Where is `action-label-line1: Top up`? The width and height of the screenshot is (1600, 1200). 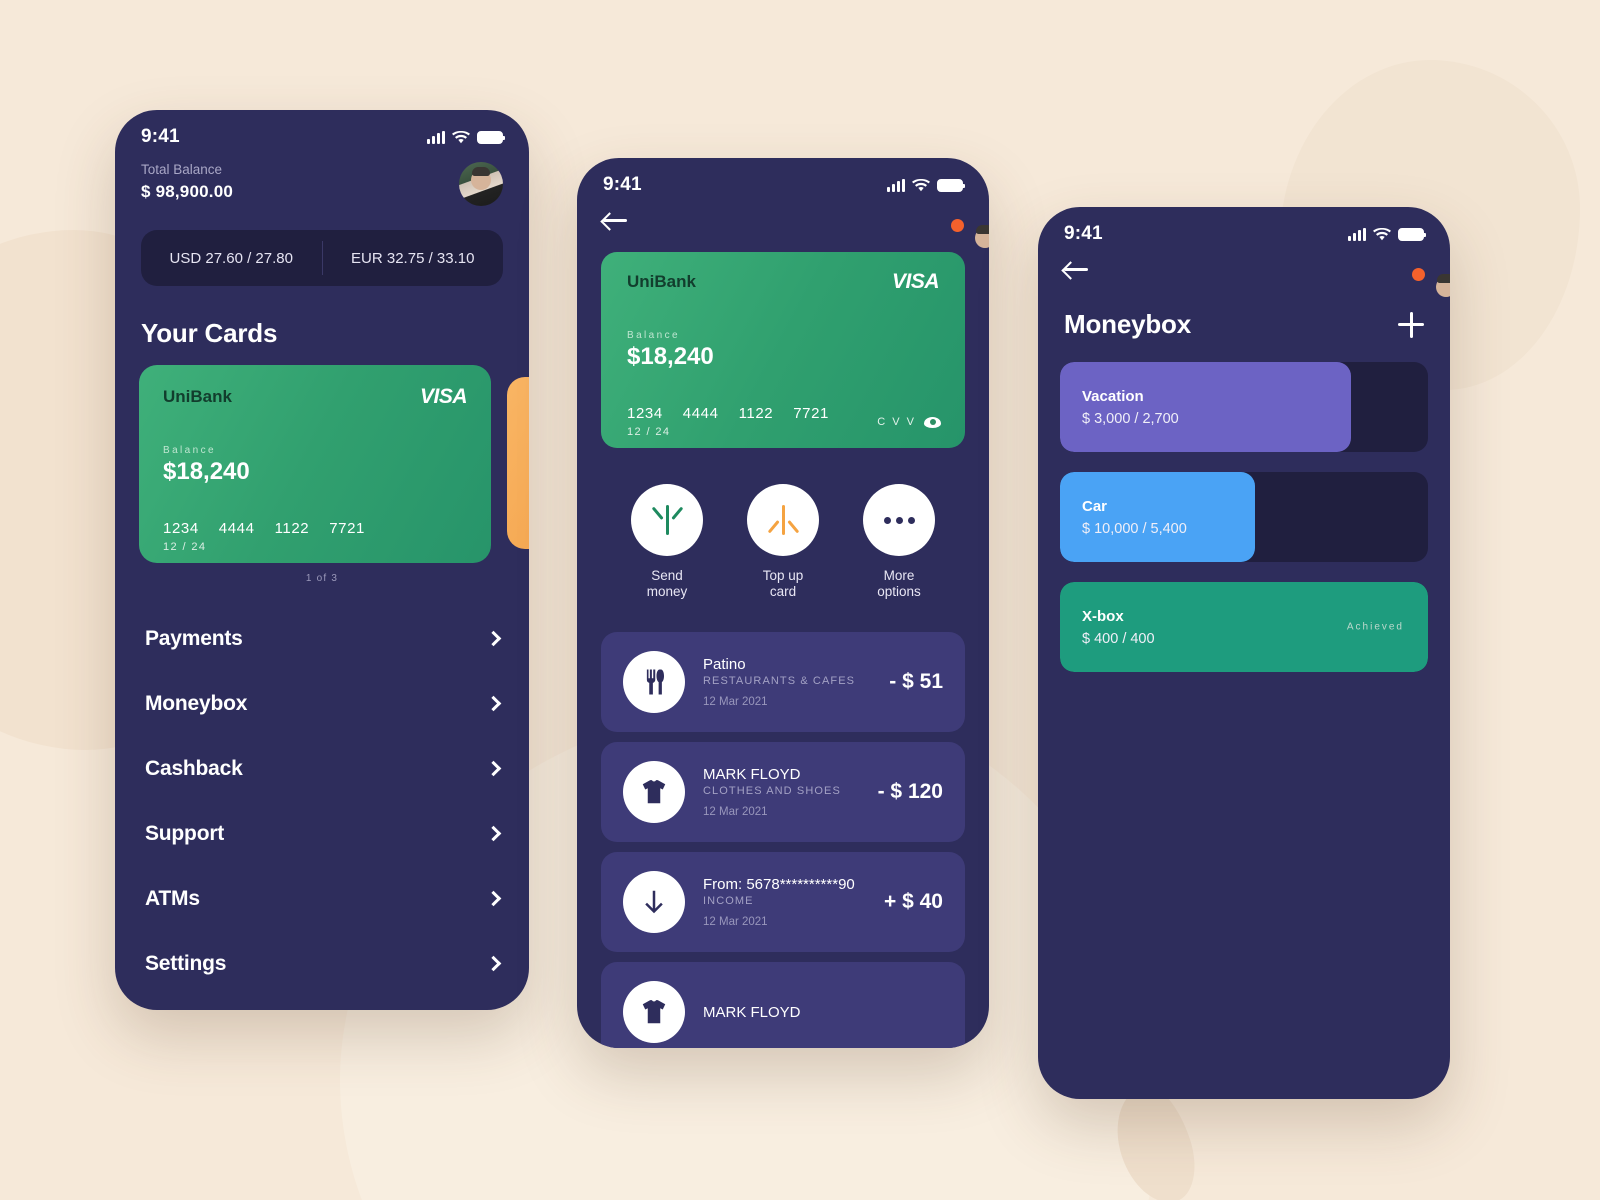
action-label-line1: Top up is located at coordinates (783, 575).